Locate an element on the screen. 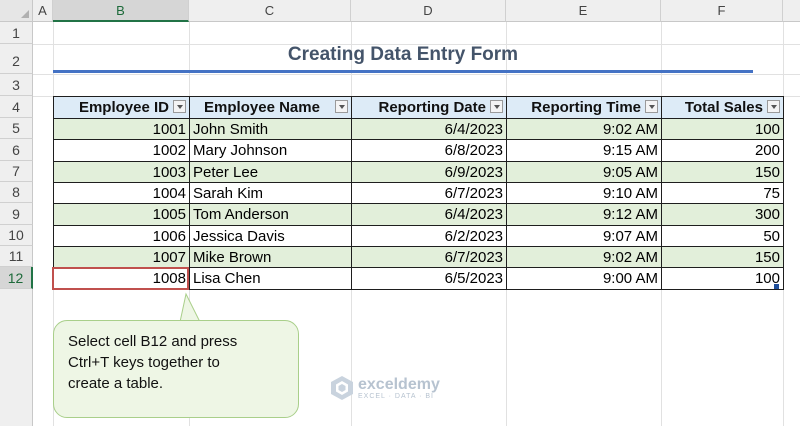 This screenshot has width=800, height=426. table-row: 1003 Peter Lee 6/9/2023 9:05 AM 150 is located at coordinates (418, 172).